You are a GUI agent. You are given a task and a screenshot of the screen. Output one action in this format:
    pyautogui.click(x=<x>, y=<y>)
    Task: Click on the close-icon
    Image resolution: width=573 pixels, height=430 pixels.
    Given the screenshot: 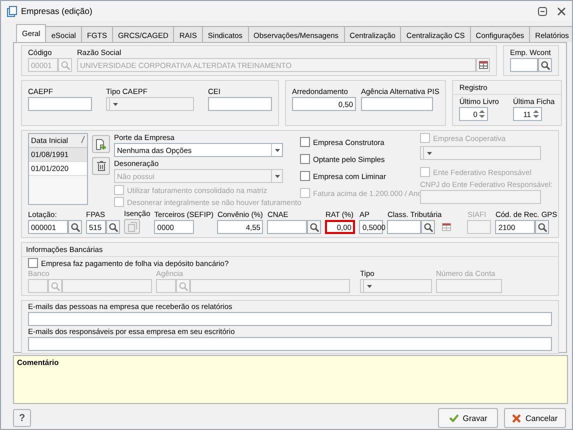 What is the action you would take?
    pyautogui.click(x=561, y=11)
    